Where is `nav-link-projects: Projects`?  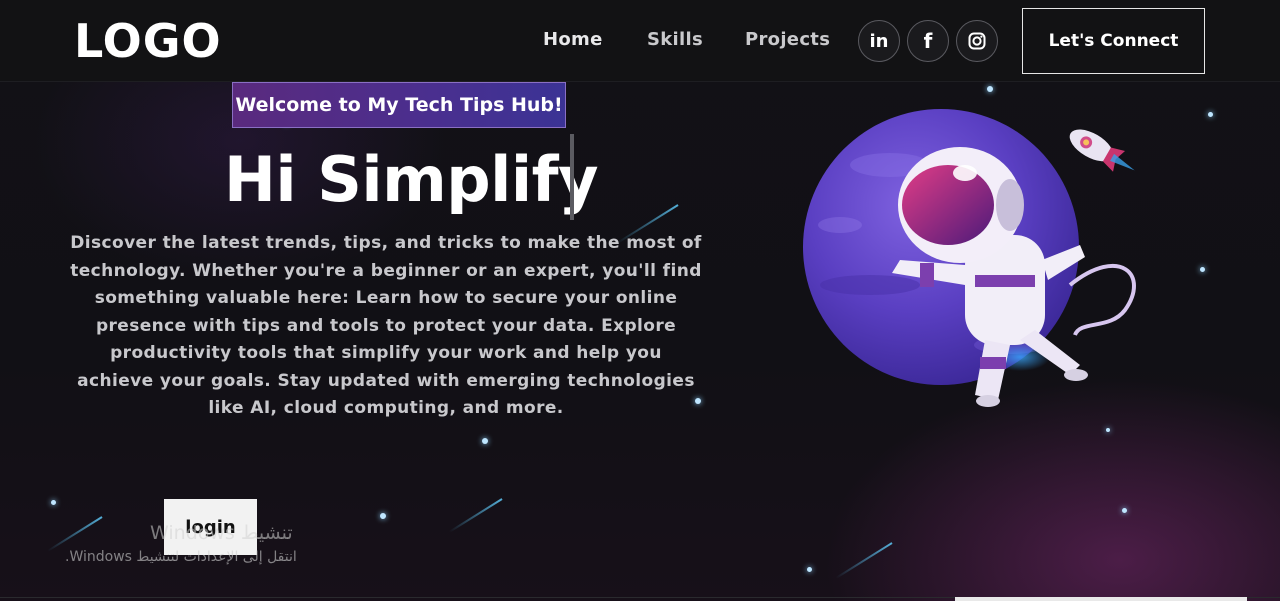 nav-link-projects: Projects is located at coordinates (787, 39).